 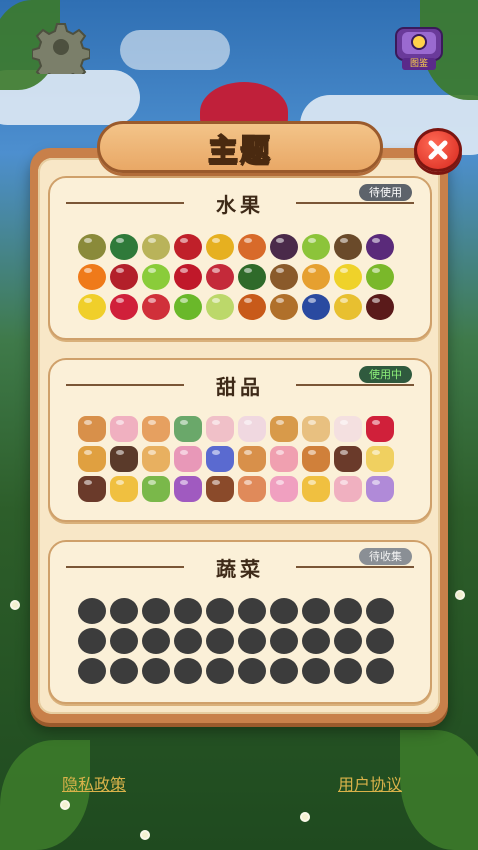 I want to click on settings-button, so click(x=61, y=52).